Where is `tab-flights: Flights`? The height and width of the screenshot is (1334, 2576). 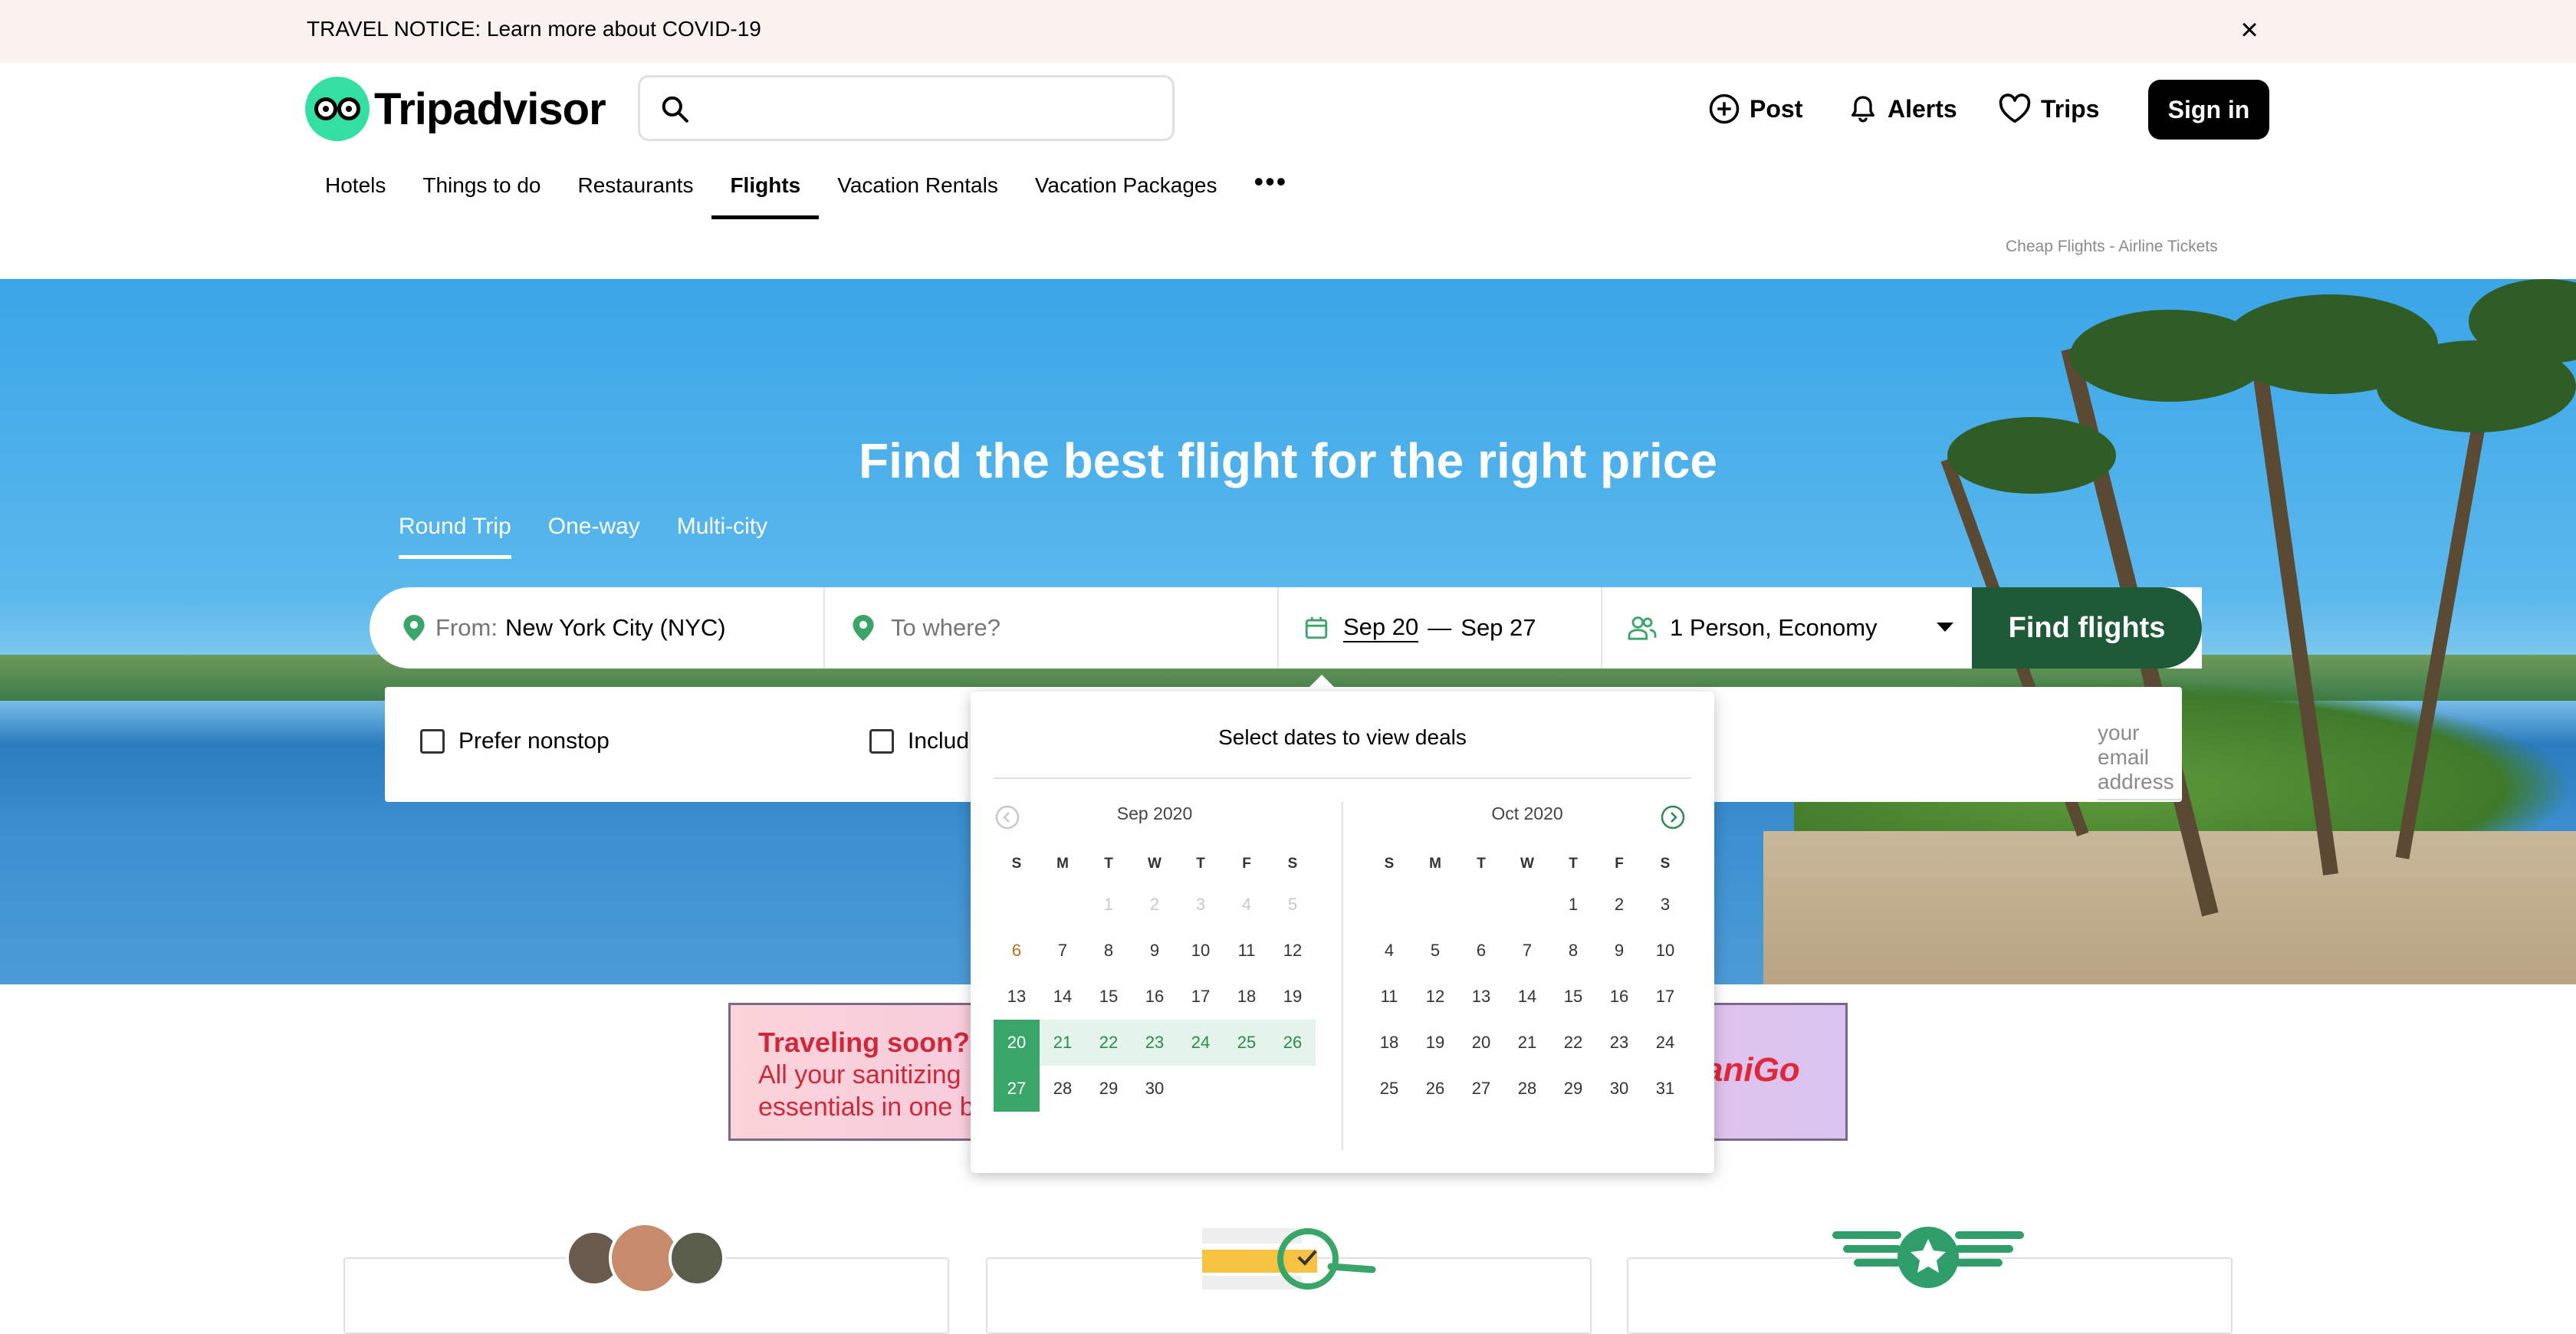 tab-flights: Flights is located at coordinates (765, 186).